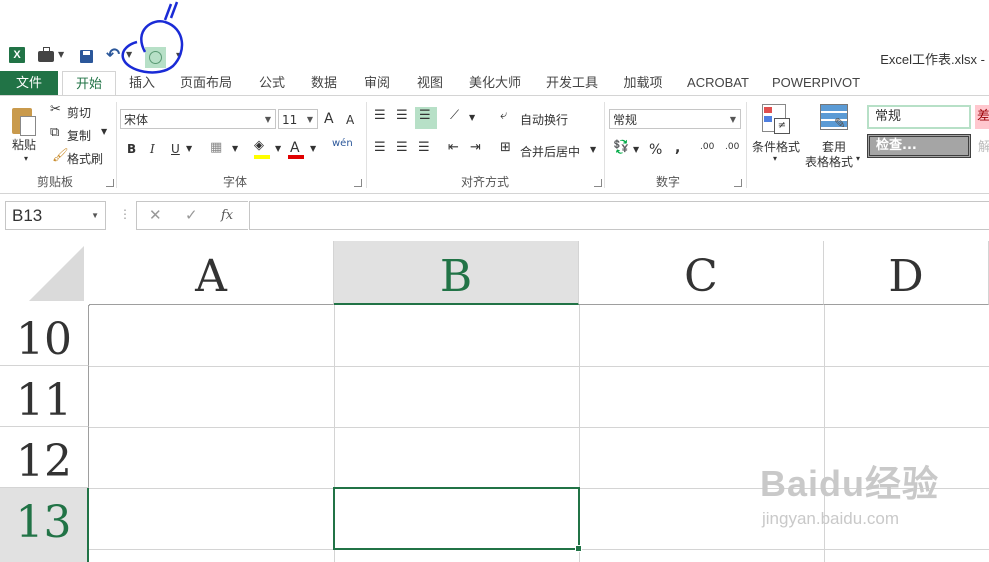 The image size is (989, 562). What do you see at coordinates (86, 56) in the screenshot?
I see `save-icon` at bounding box center [86, 56].